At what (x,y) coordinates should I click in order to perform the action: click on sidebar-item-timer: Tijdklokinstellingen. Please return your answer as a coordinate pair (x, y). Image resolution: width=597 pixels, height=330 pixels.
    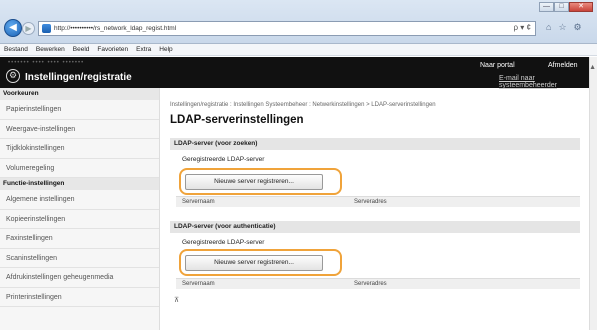
    Looking at the image, I should click on (79, 149).